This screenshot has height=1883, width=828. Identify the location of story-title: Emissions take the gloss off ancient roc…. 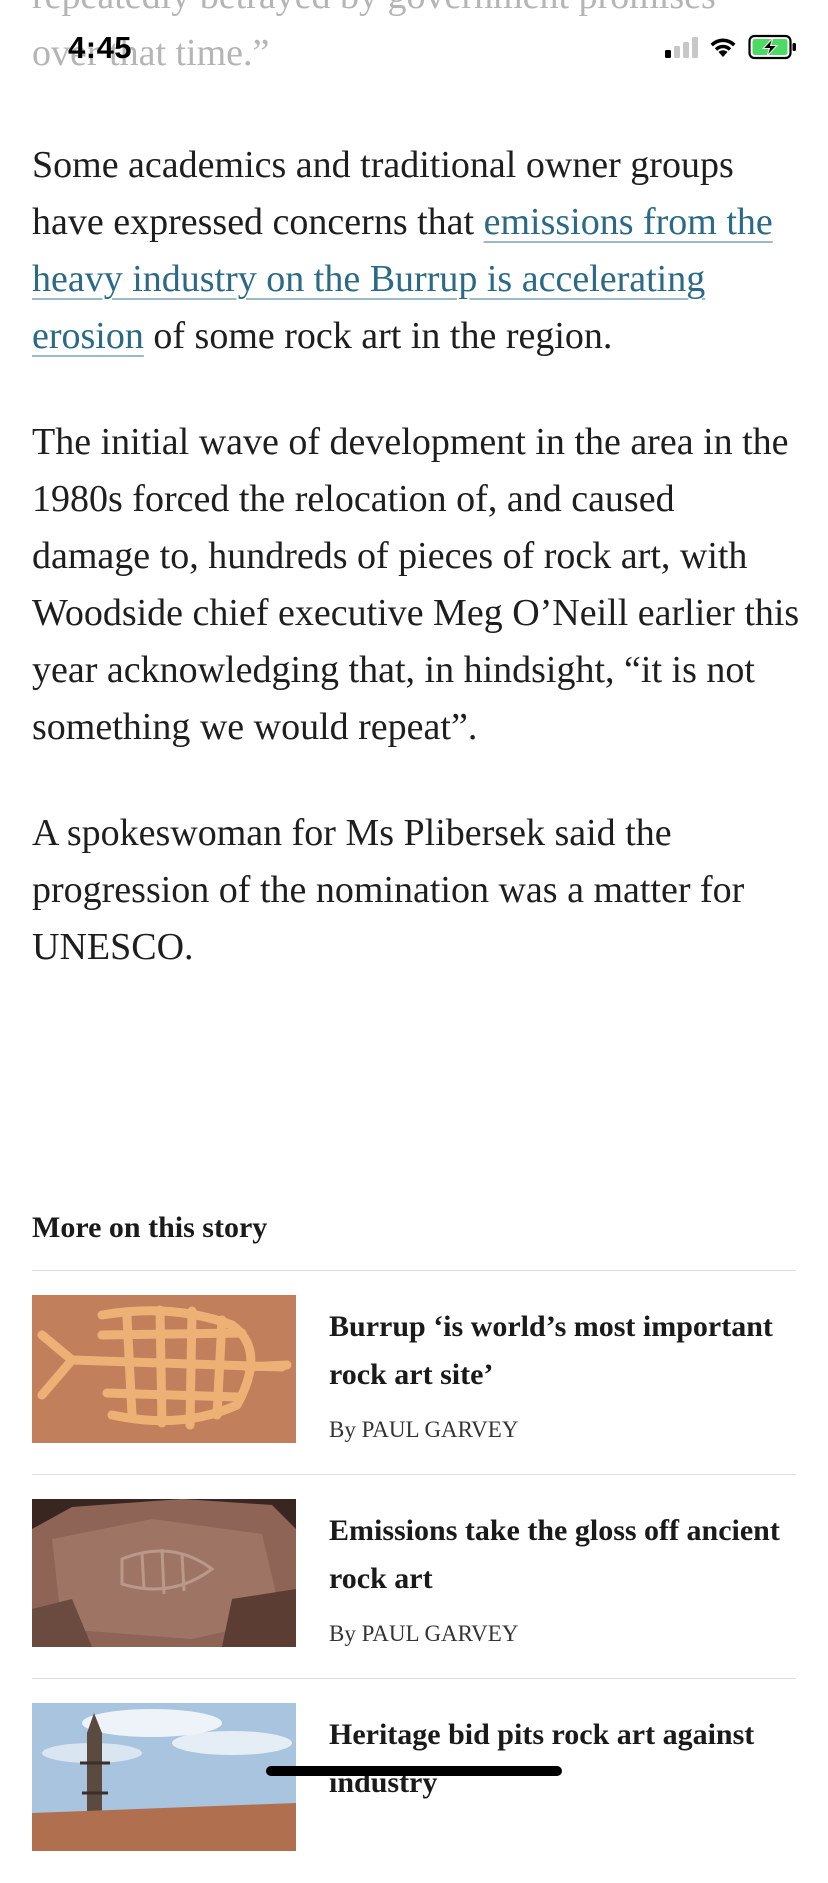
(562, 1555).